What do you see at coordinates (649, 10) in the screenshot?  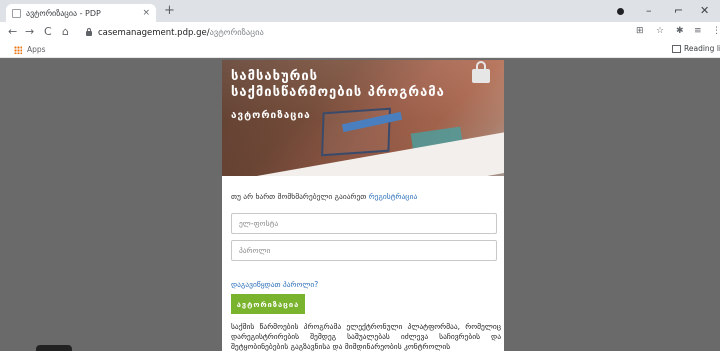 I see `minimize-icon: –` at bounding box center [649, 10].